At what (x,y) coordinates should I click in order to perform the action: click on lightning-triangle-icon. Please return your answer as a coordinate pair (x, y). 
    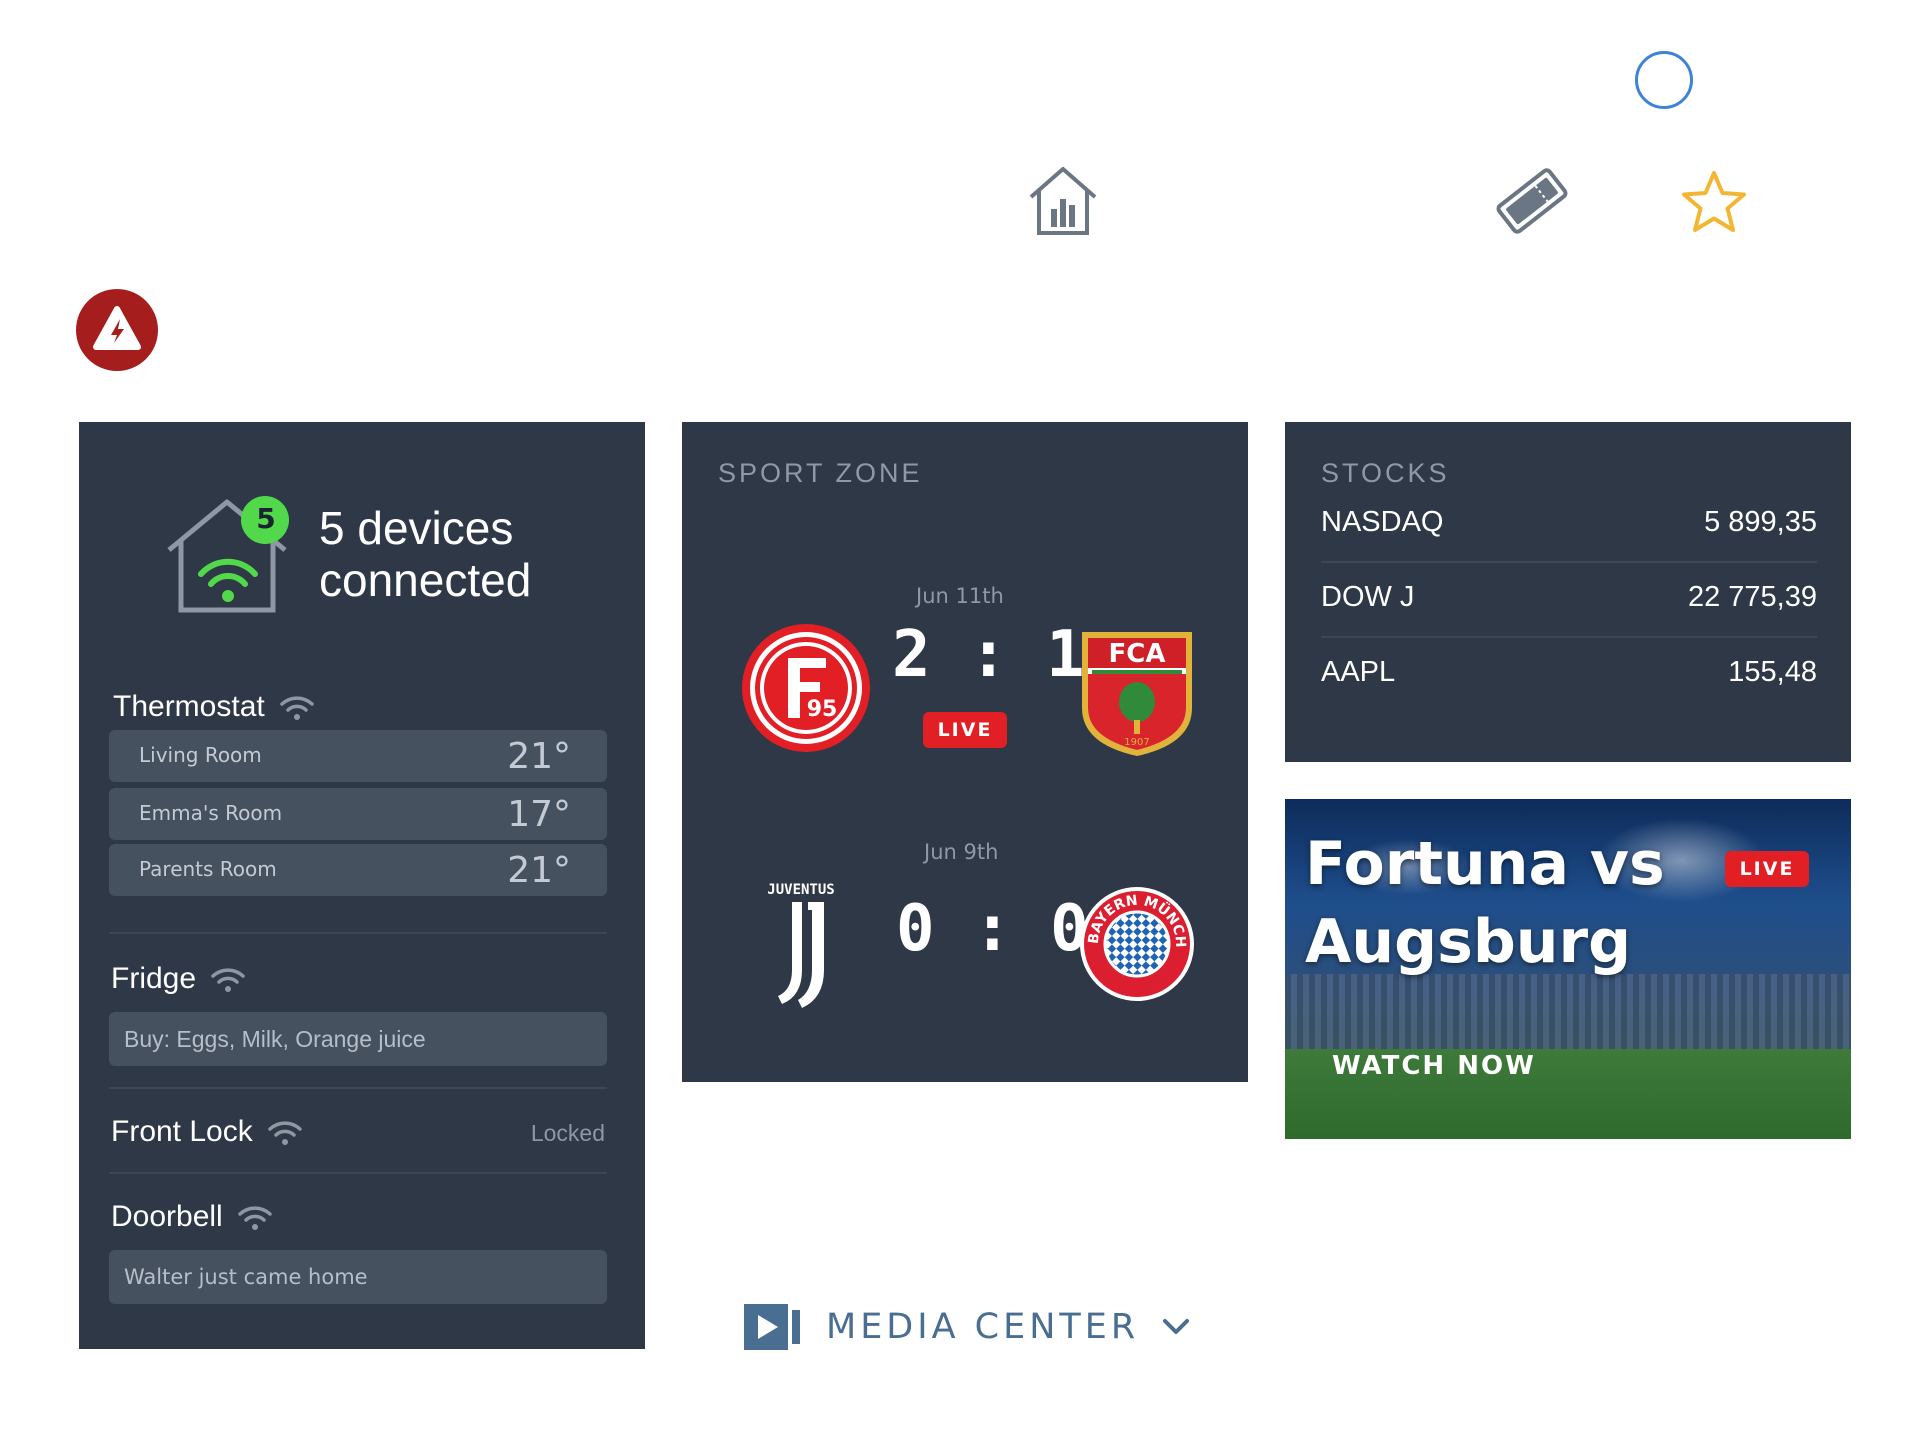
    Looking at the image, I should click on (117, 328).